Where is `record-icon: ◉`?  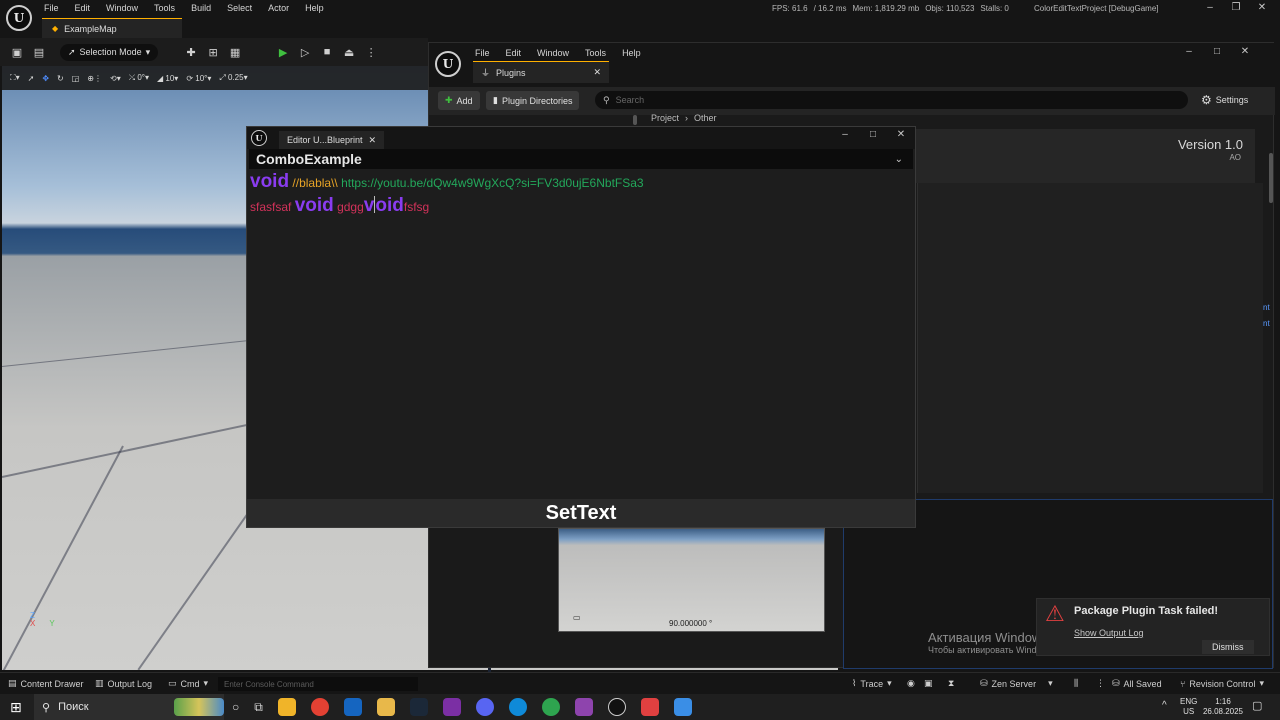 record-icon: ◉ is located at coordinates (911, 683).